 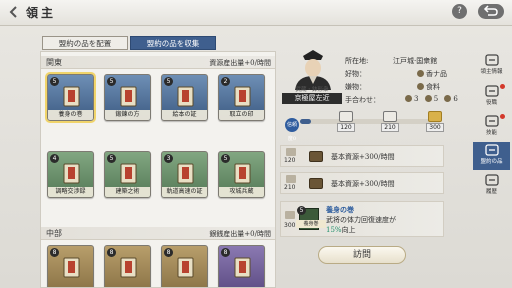 What do you see at coordinates (54, 62) in the screenshot?
I see `region-name: 関東` at bounding box center [54, 62].